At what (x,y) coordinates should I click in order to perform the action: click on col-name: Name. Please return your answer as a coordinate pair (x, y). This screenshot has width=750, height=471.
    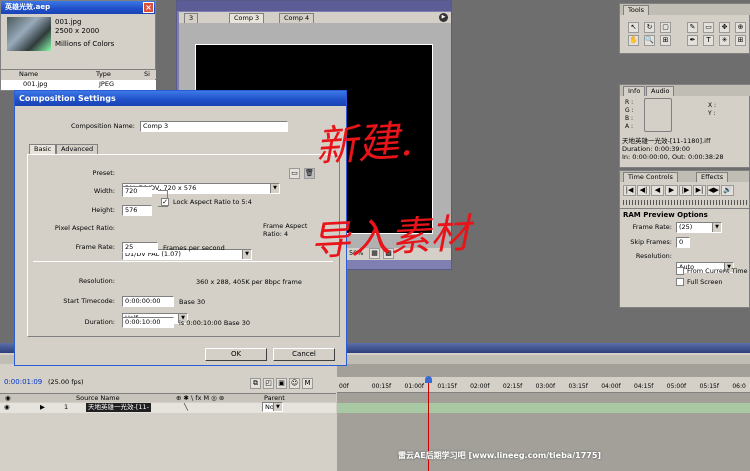
    Looking at the image, I should click on (28, 74).